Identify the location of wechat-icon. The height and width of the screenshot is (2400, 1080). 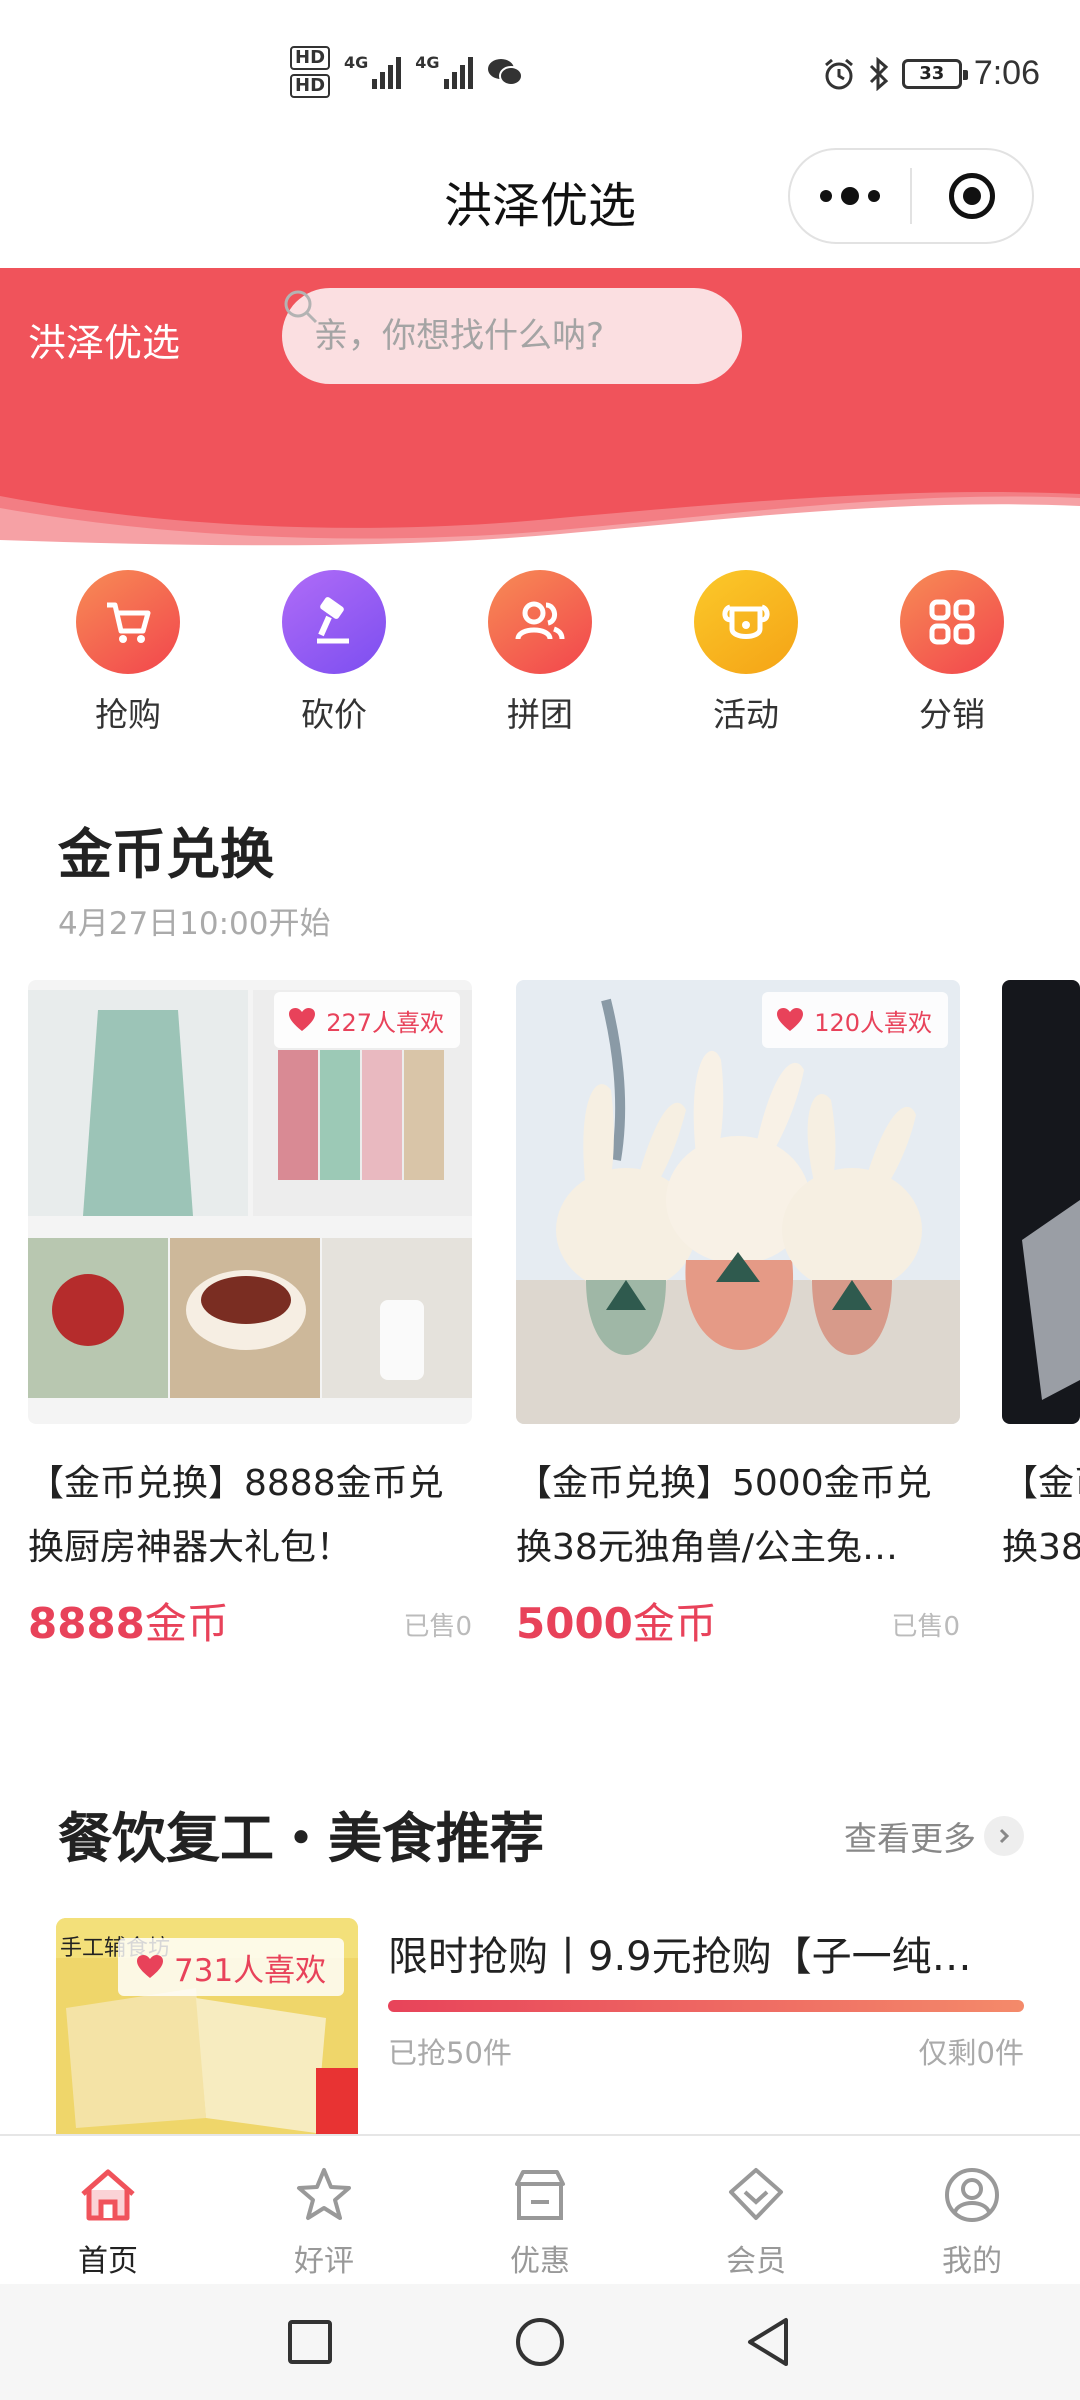
(505, 72).